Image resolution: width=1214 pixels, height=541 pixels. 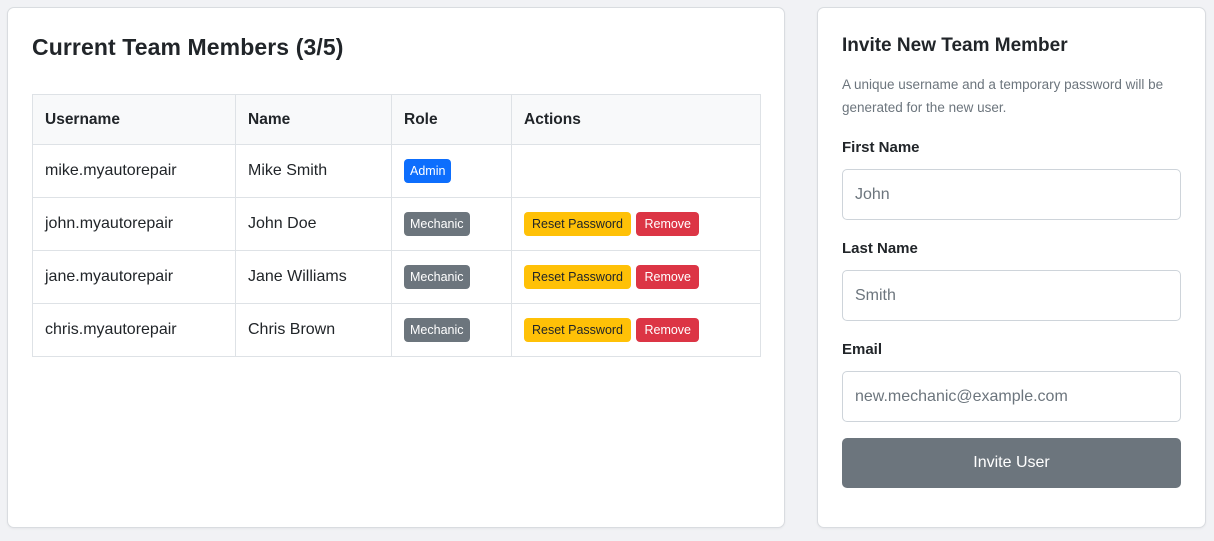 I want to click on first-name-field, so click(x=1011, y=194).